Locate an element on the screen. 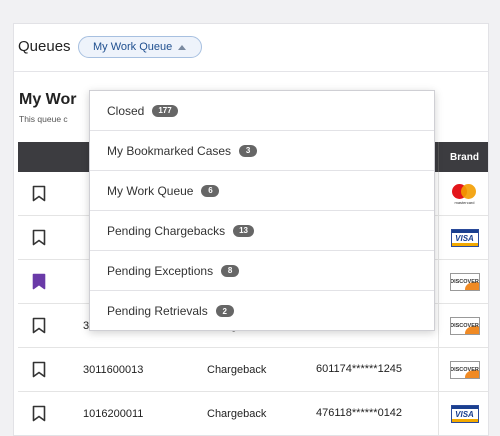 This screenshot has width=500, height=436. queue-option: My Bookmarked Cases 3 is located at coordinates (262, 151).